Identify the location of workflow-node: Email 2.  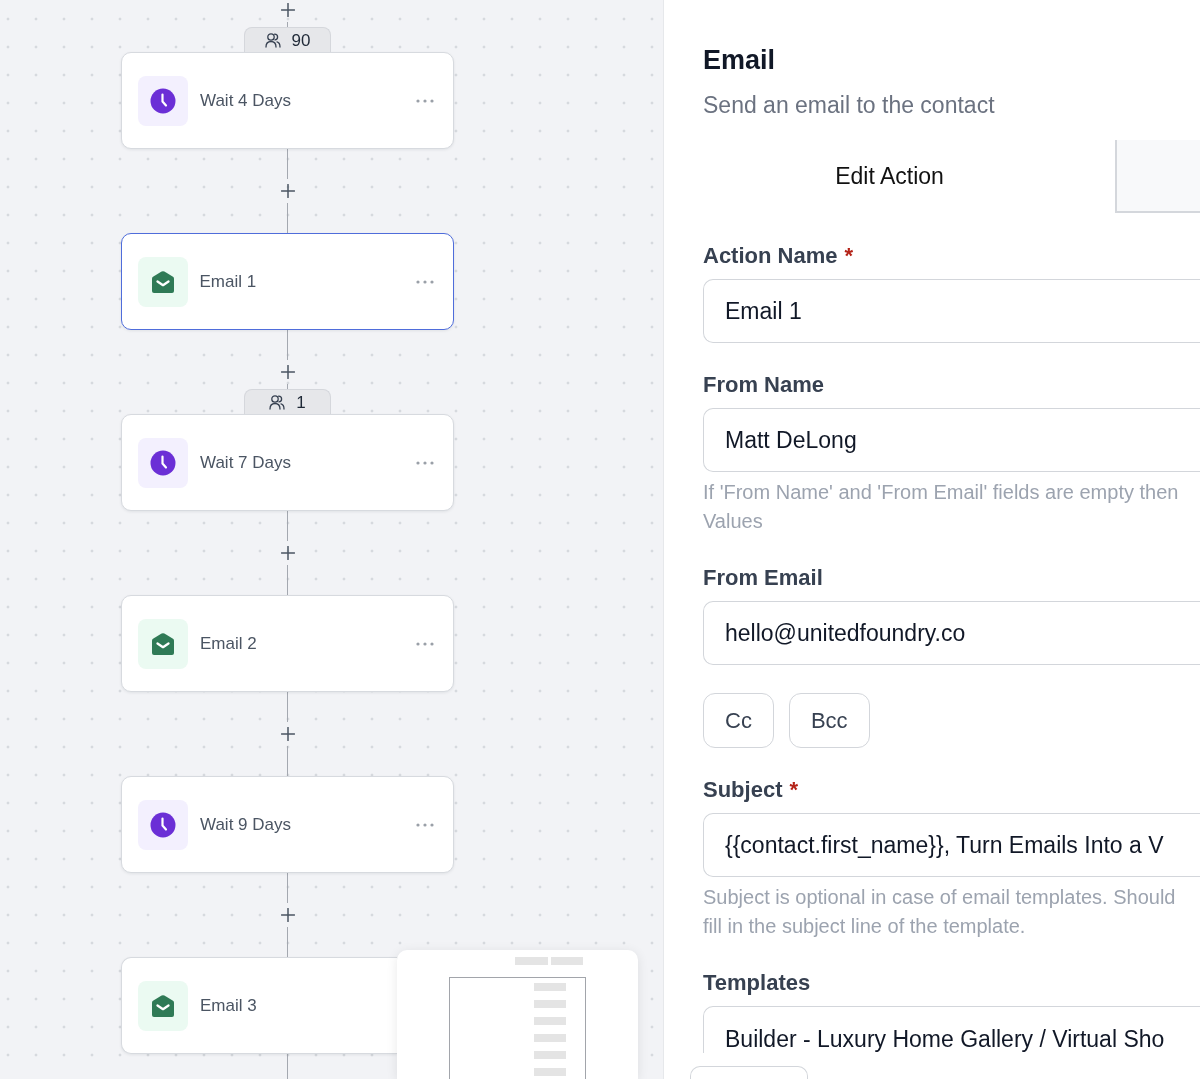
(287, 643).